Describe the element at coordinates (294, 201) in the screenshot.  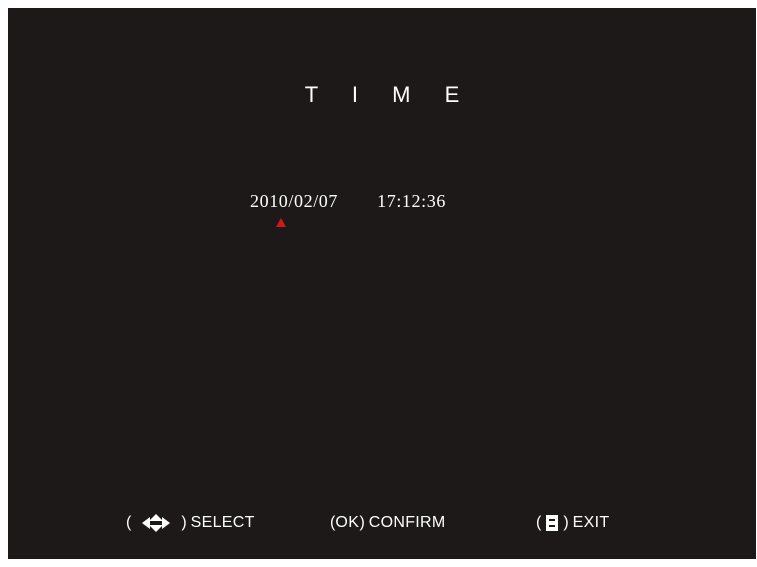
I see `date-field: 2010/02/07` at that location.